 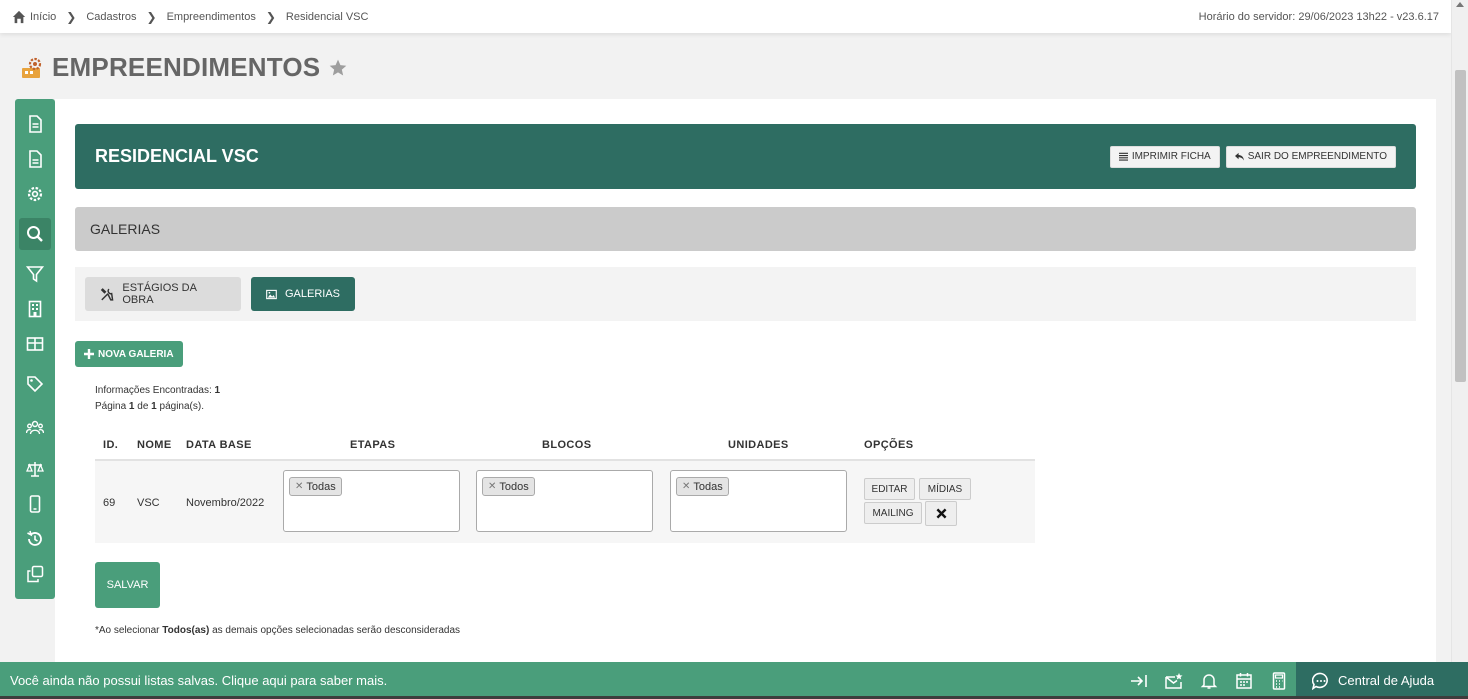 I want to click on help-center-label: Central de Ajuda, so click(x=1386, y=680).